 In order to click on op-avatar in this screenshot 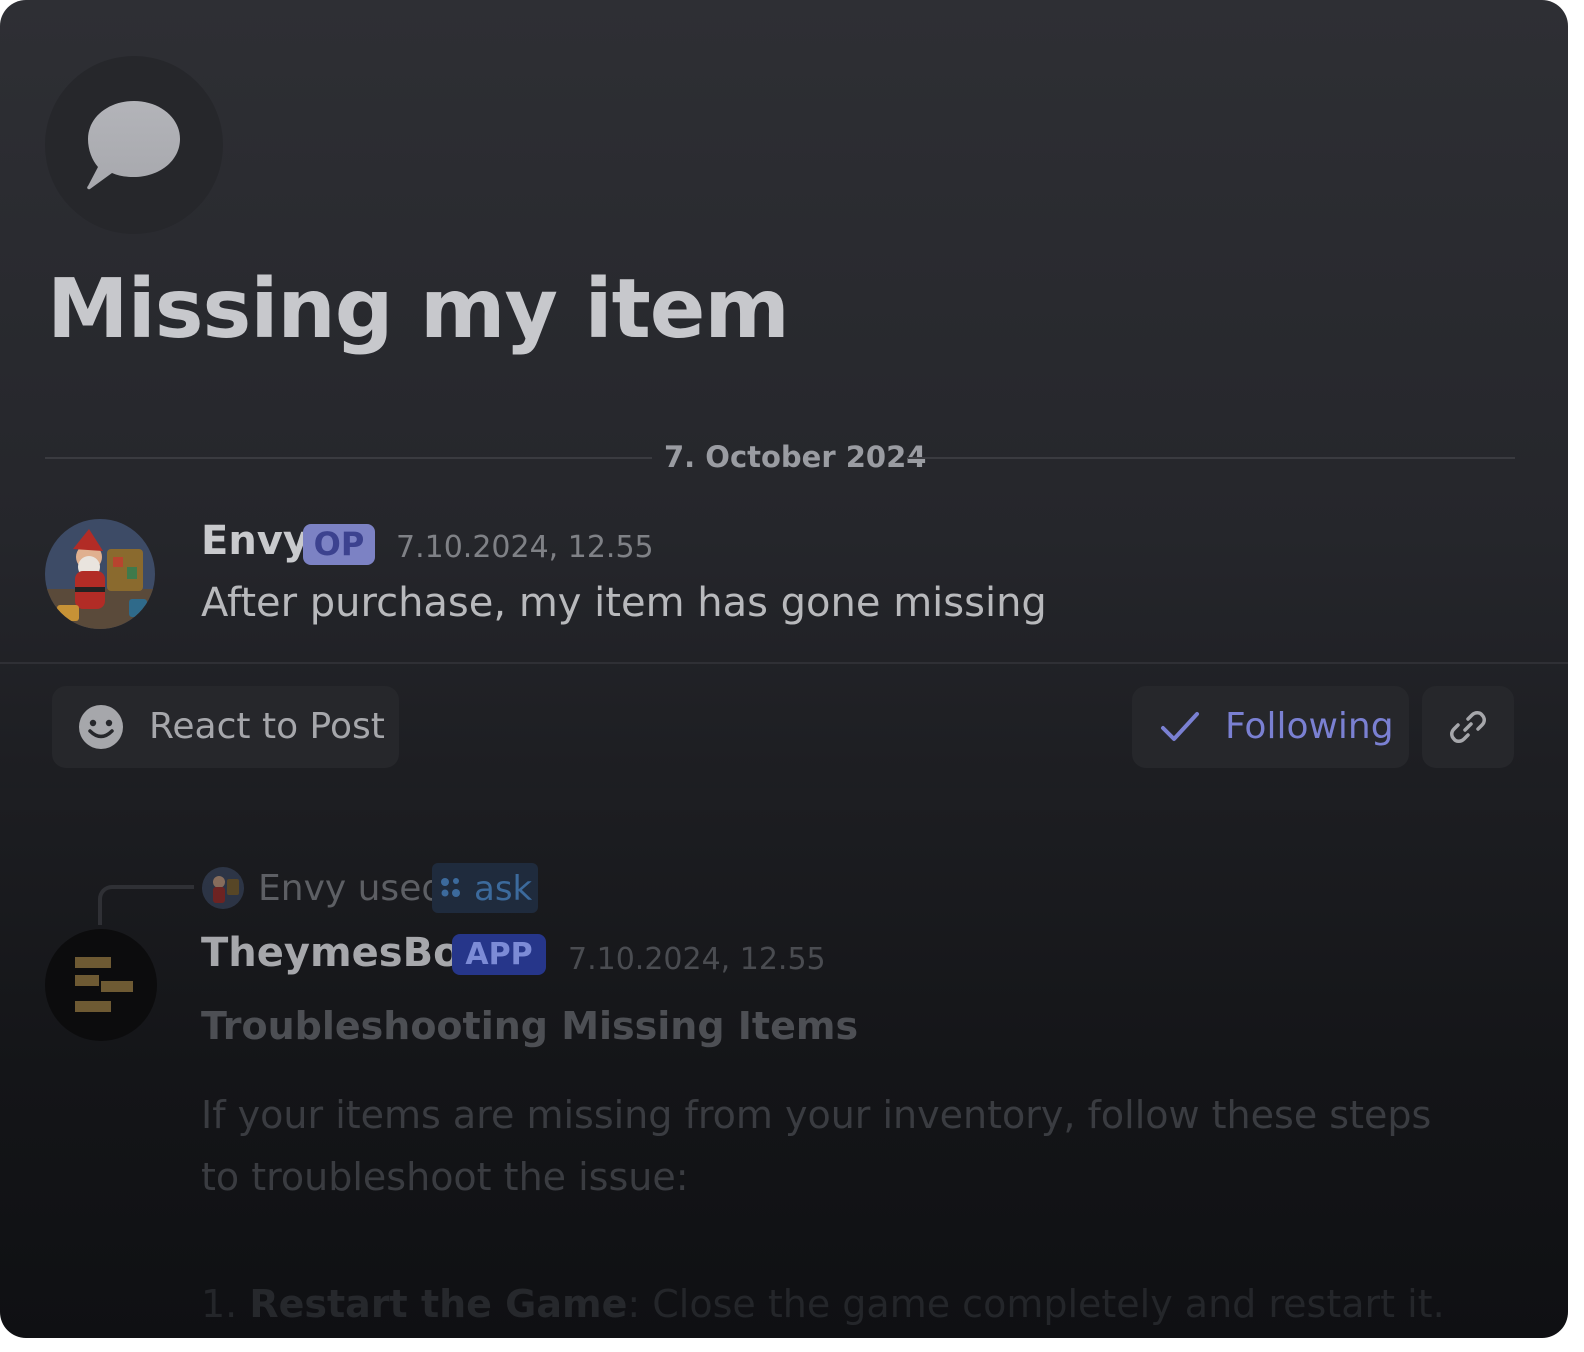, I will do `click(100, 574)`.